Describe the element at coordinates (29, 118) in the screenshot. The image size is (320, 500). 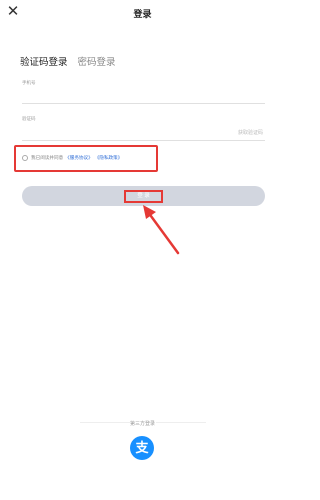
I see `code-field-label: 验证码` at that location.